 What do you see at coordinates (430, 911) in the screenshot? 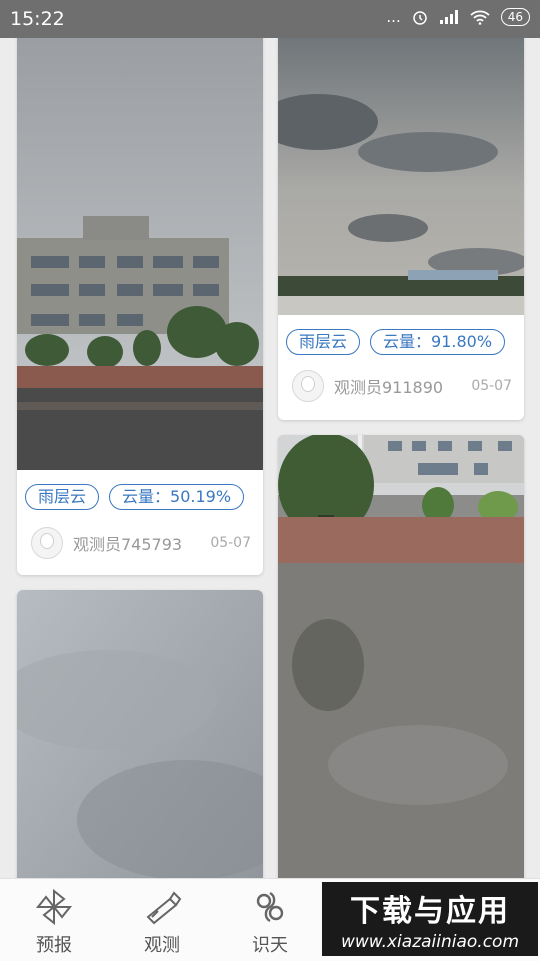
I see `watermark-title: 下载与应用` at bounding box center [430, 911].